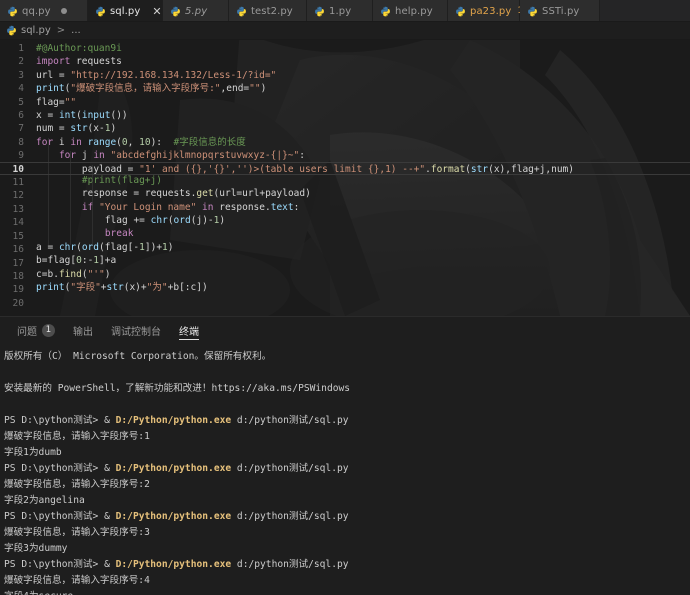 The image size is (690, 595). I want to click on panel-tab-label: 终端, so click(189, 332).